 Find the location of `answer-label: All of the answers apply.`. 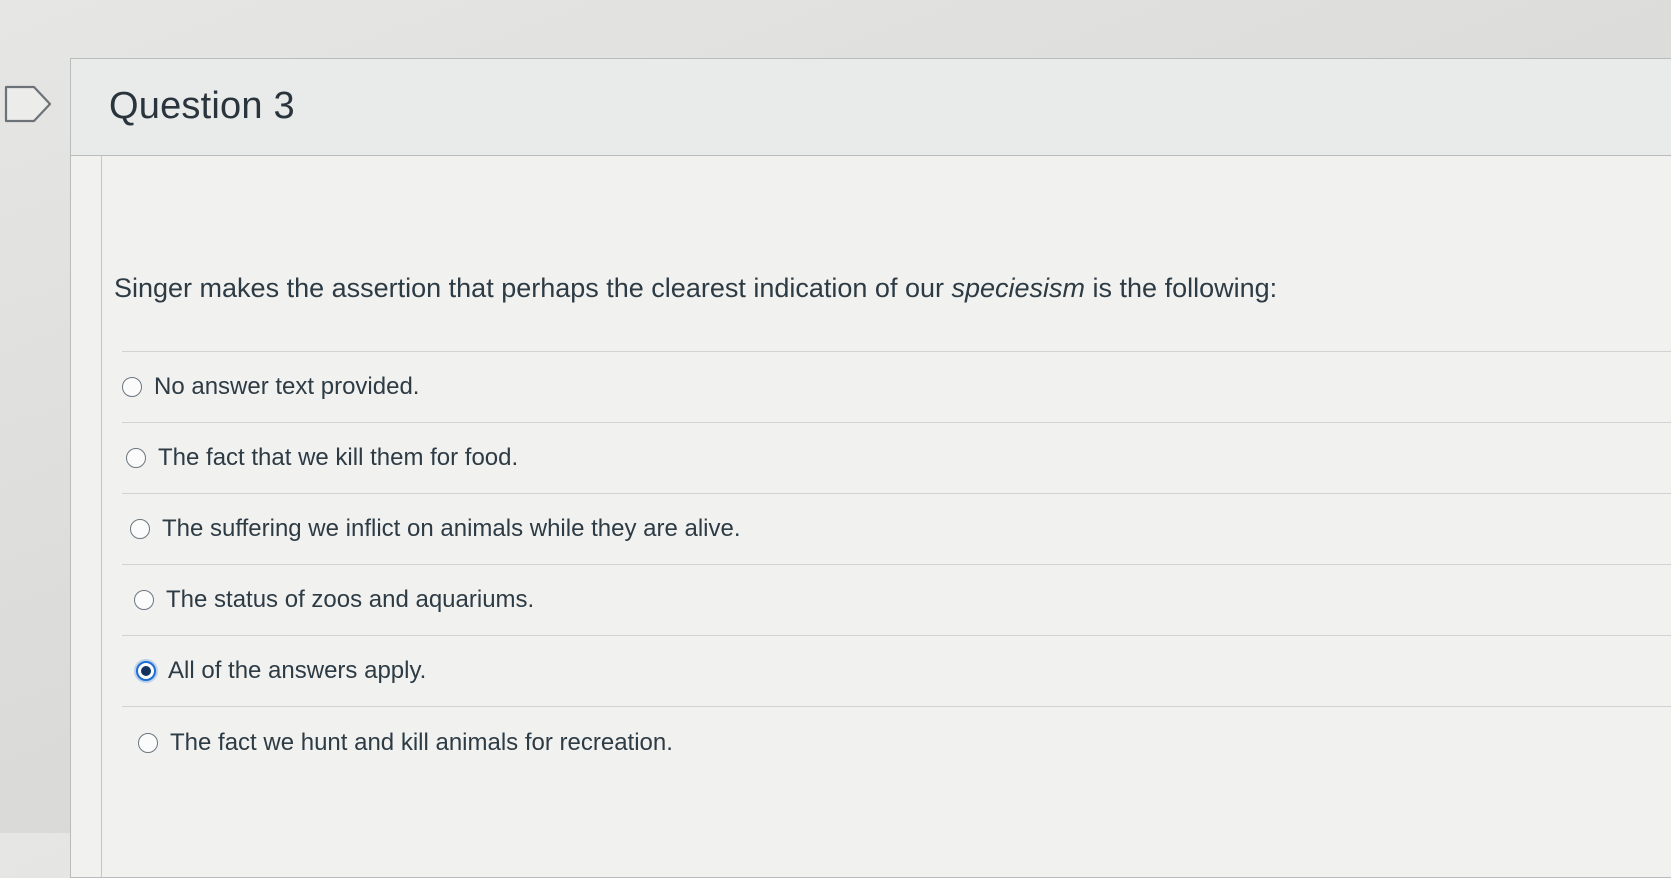

answer-label: All of the answers apply. is located at coordinates (297, 670).